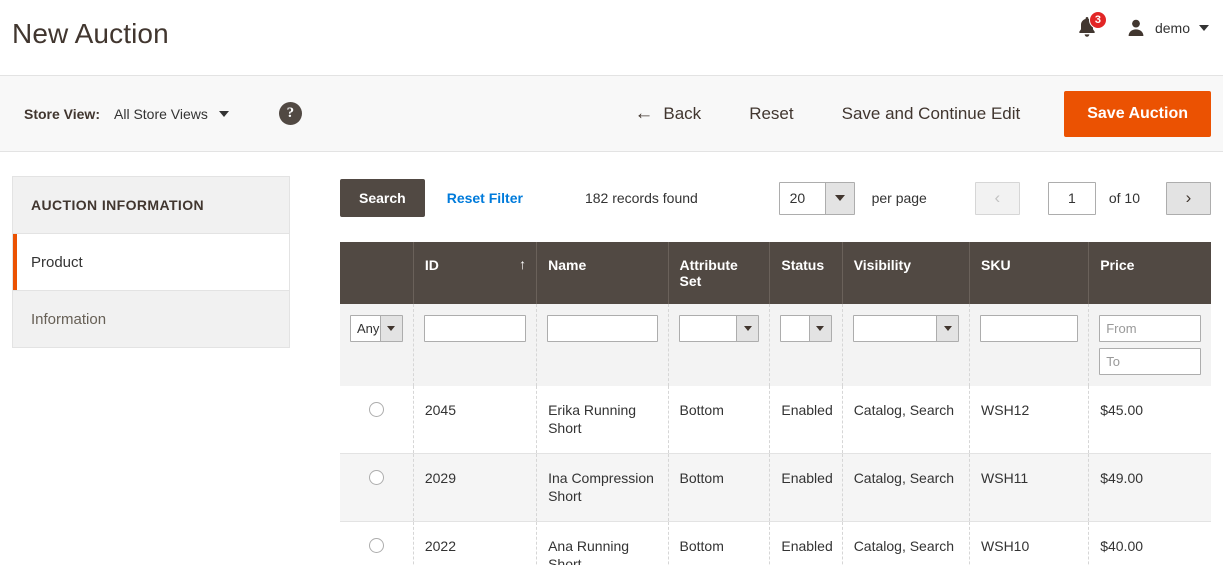  Describe the element at coordinates (806, 345) in the screenshot. I see `filter-cell-status` at that location.